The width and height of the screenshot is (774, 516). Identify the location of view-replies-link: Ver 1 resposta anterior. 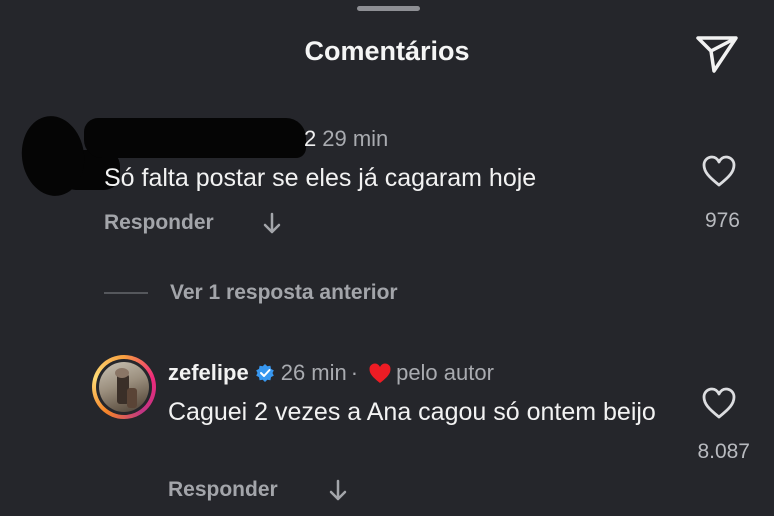
(284, 293).